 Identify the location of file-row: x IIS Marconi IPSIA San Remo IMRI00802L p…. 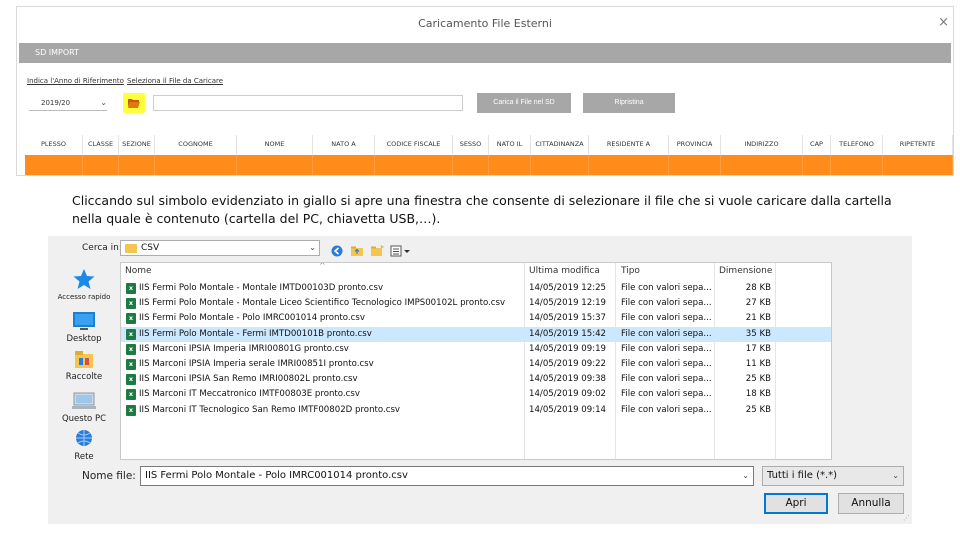
(476, 379).